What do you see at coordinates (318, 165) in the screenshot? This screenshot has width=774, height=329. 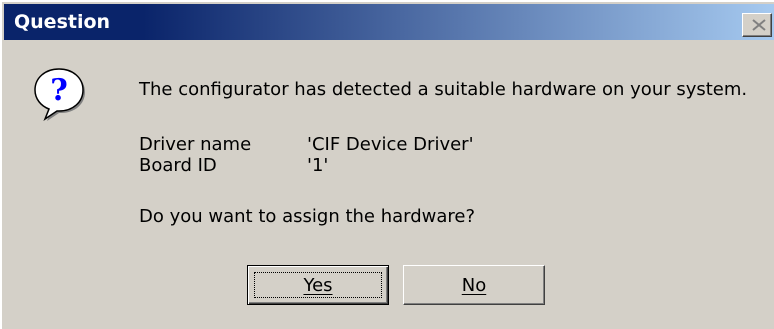 I see `board-id-value: '1'` at bounding box center [318, 165].